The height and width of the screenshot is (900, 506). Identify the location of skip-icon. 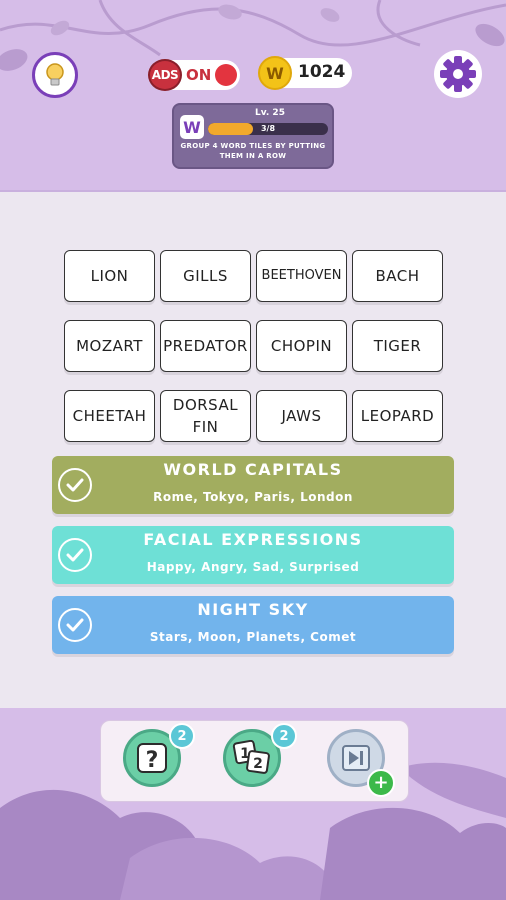
(356, 758).